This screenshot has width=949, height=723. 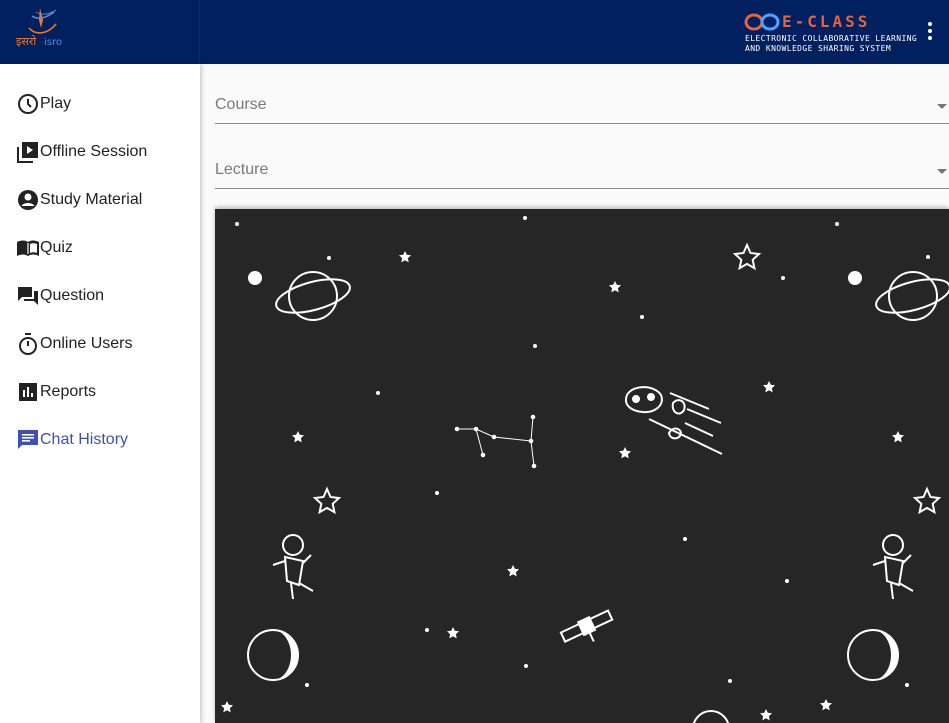 What do you see at coordinates (26, 41) in the screenshot?
I see `logo-hindi: इसरो` at bounding box center [26, 41].